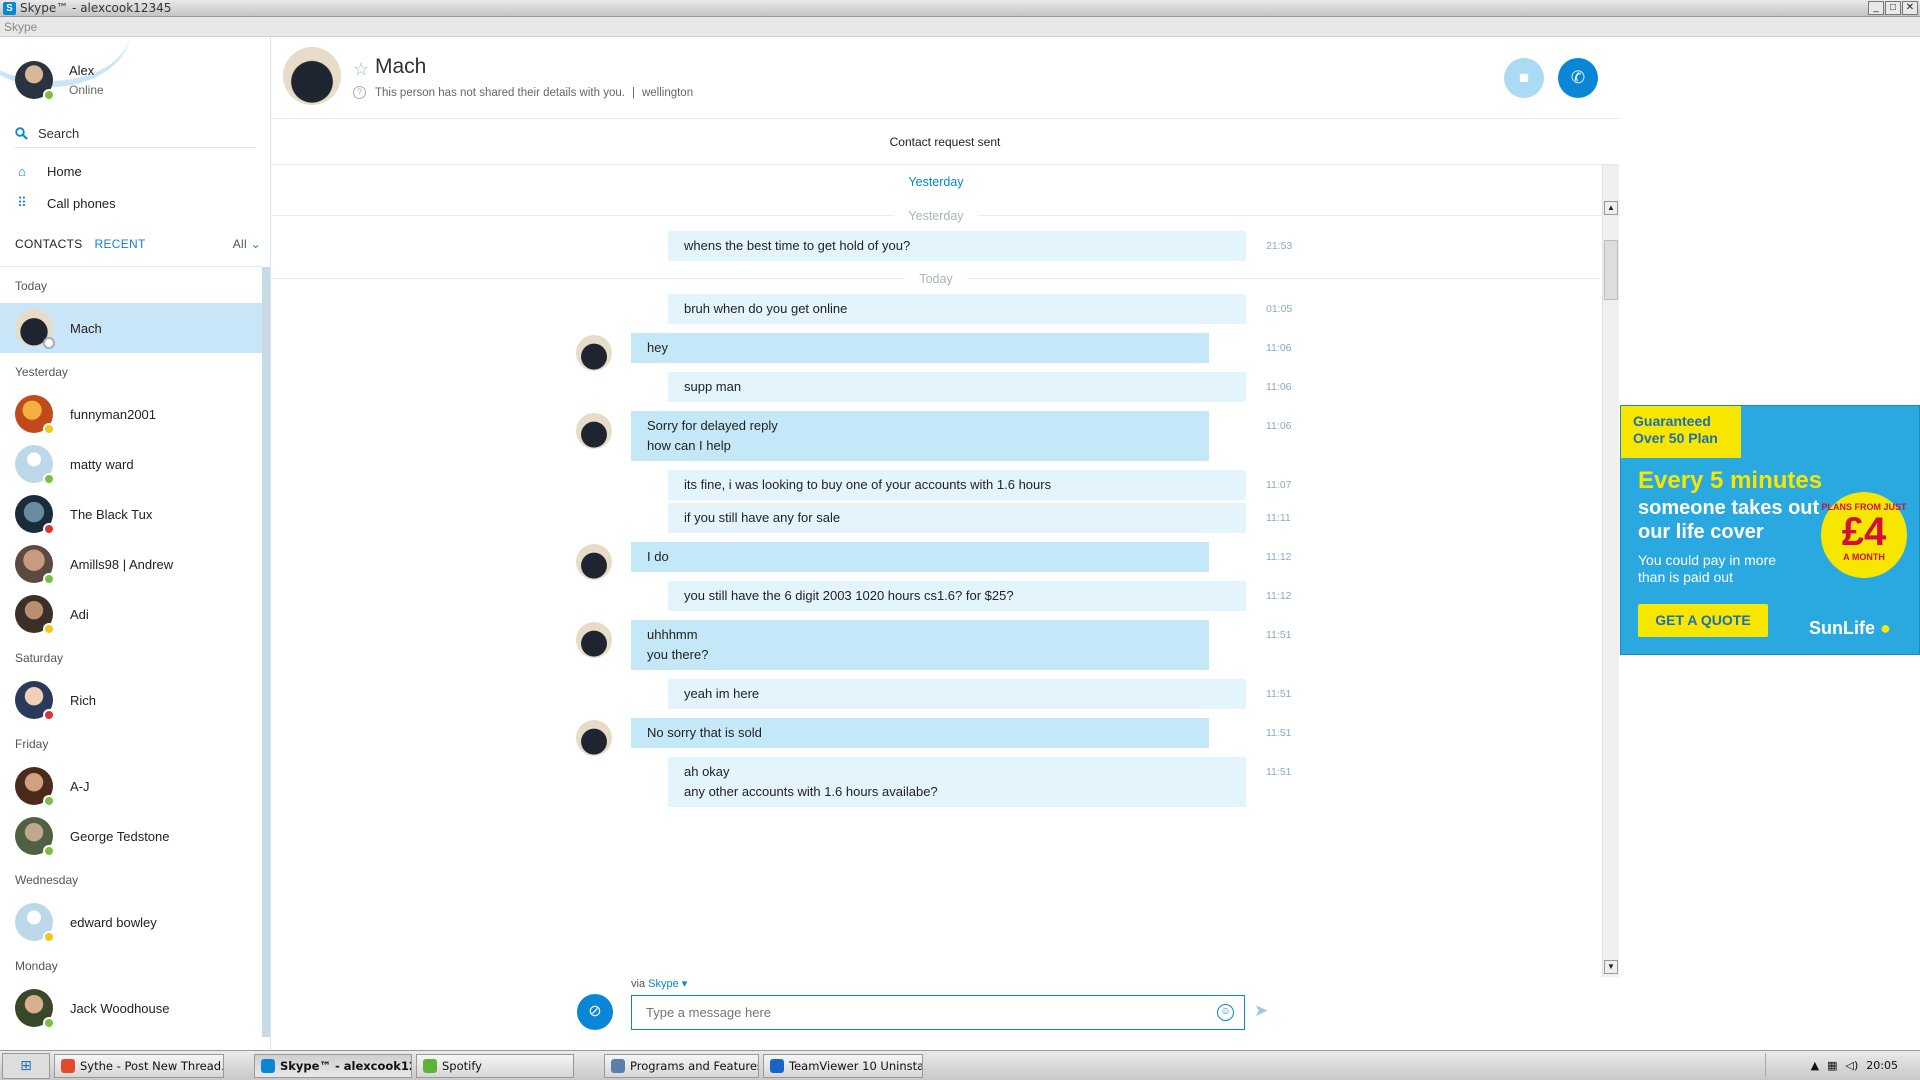 Image resolution: width=1920 pixels, height=1080 pixels. What do you see at coordinates (20, 27) in the screenshot?
I see `menu-skype: Skype` at bounding box center [20, 27].